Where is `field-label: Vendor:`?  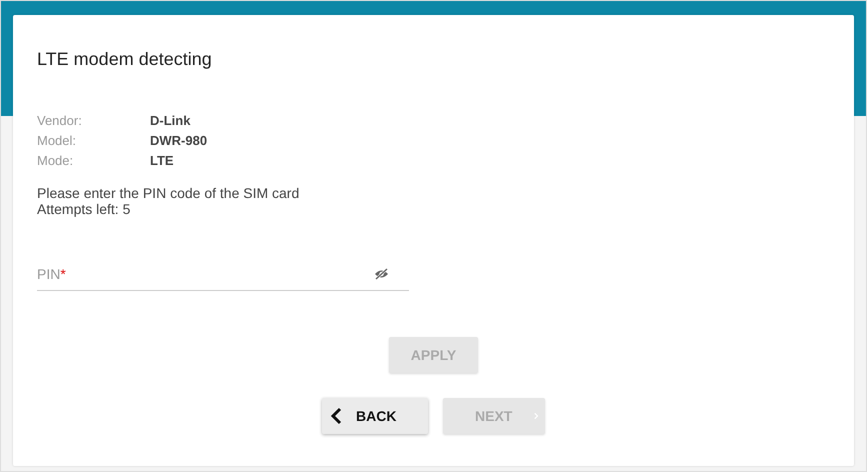
field-label: Vendor: is located at coordinates (59, 120).